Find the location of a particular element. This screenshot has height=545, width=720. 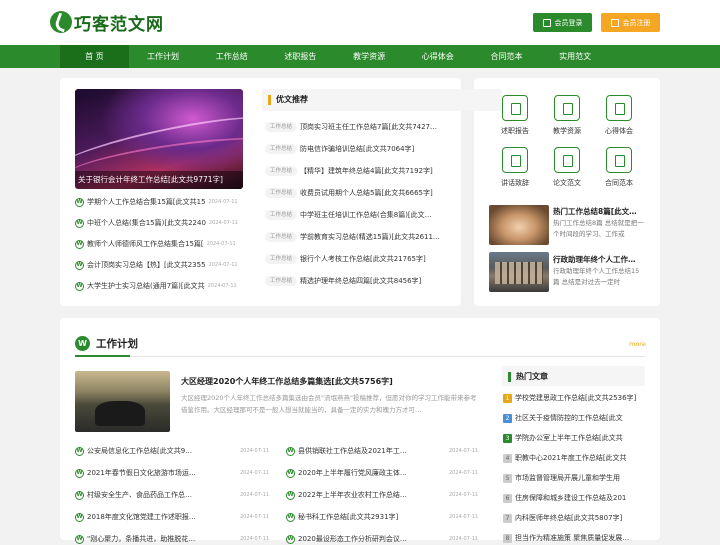

paper-icon is located at coordinates (567, 160).